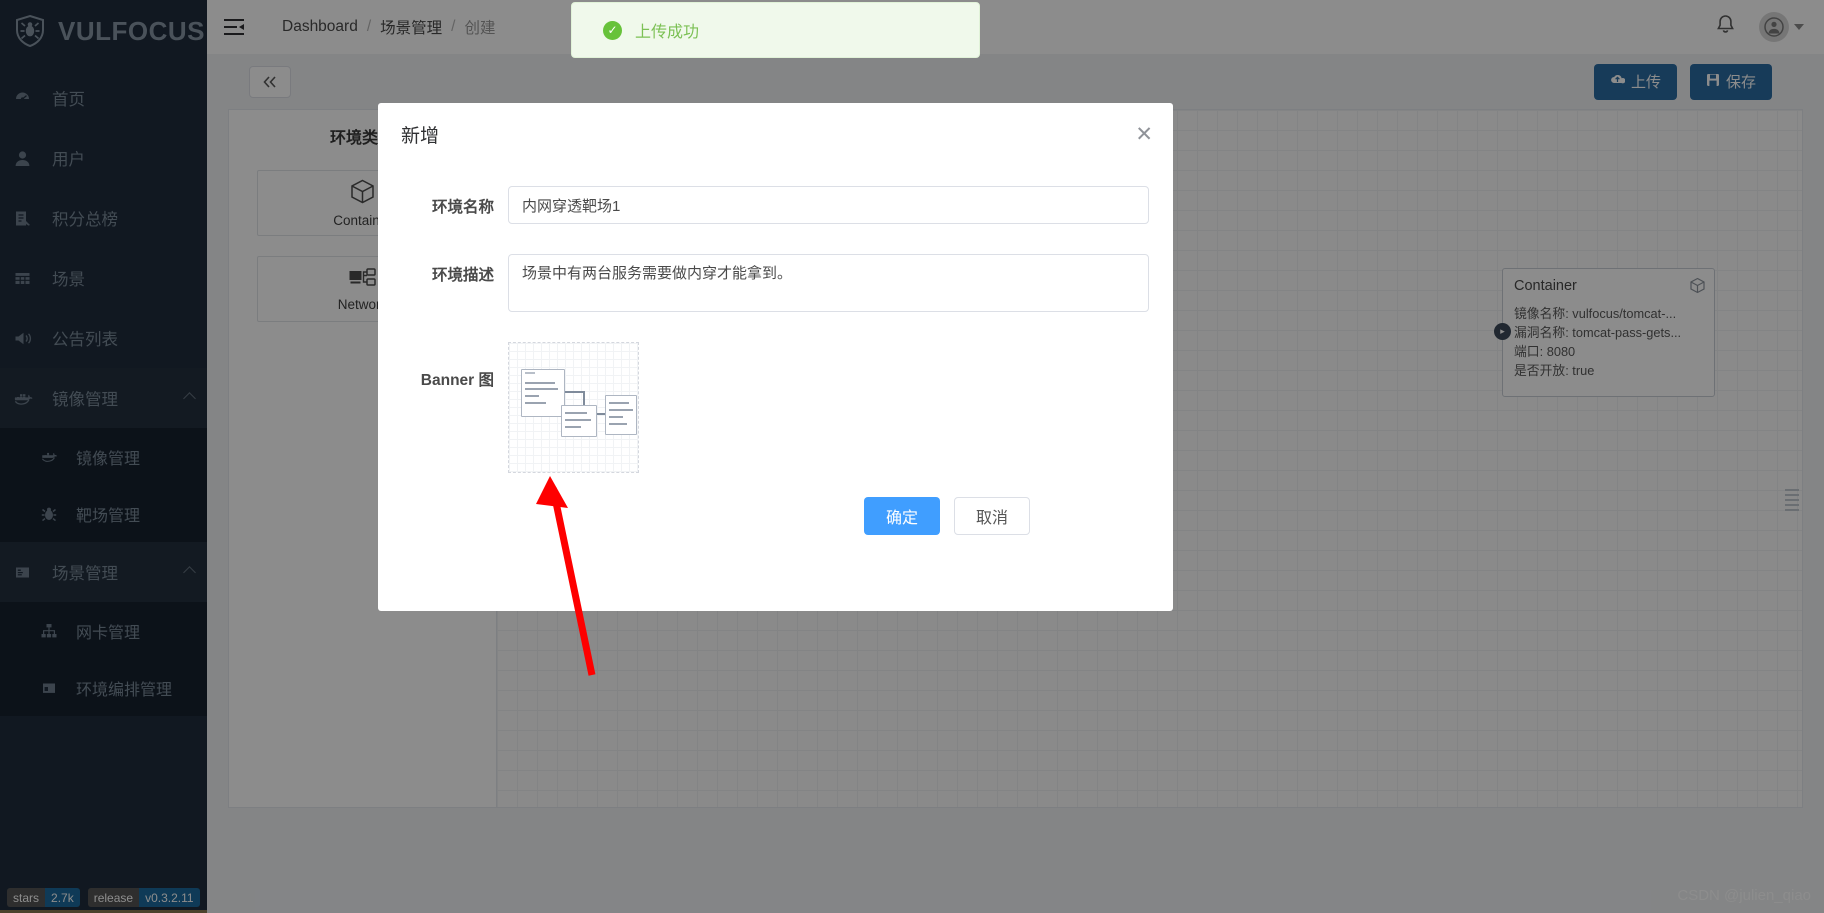 The width and height of the screenshot is (1824, 913). Describe the element at coordinates (763, 407) in the screenshot. I see `form-row-banner: Banner 图` at that location.